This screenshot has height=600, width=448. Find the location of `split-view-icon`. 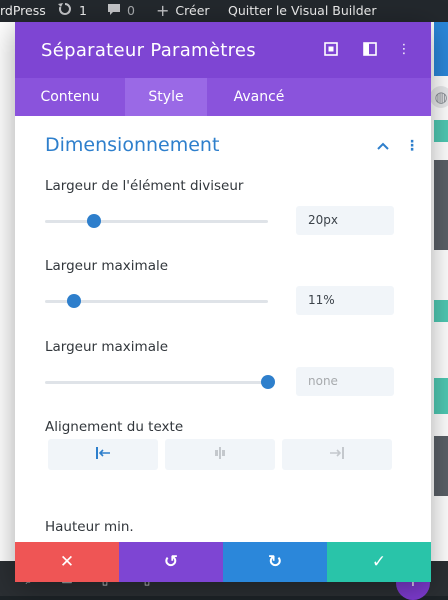

split-view-icon is located at coordinates (370, 49).